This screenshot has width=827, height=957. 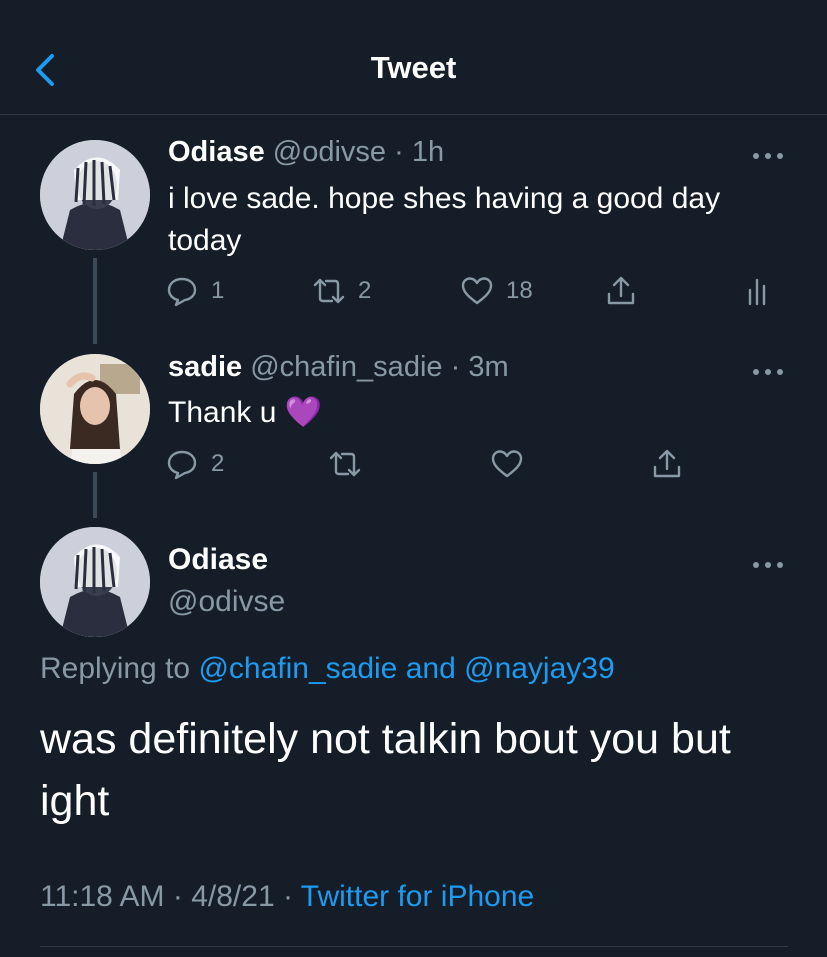 What do you see at coordinates (413, 67) in the screenshot?
I see `page-title: Tweet` at bounding box center [413, 67].